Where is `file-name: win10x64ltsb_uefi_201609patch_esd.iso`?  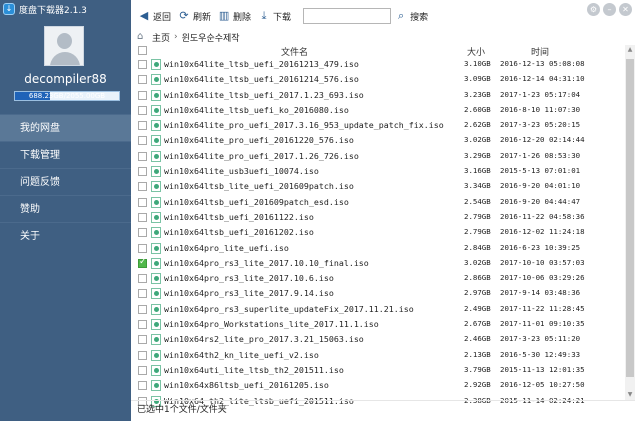
file-name: win10x64ltsb_uefi_201609patch_esd.iso is located at coordinates (256, 202).